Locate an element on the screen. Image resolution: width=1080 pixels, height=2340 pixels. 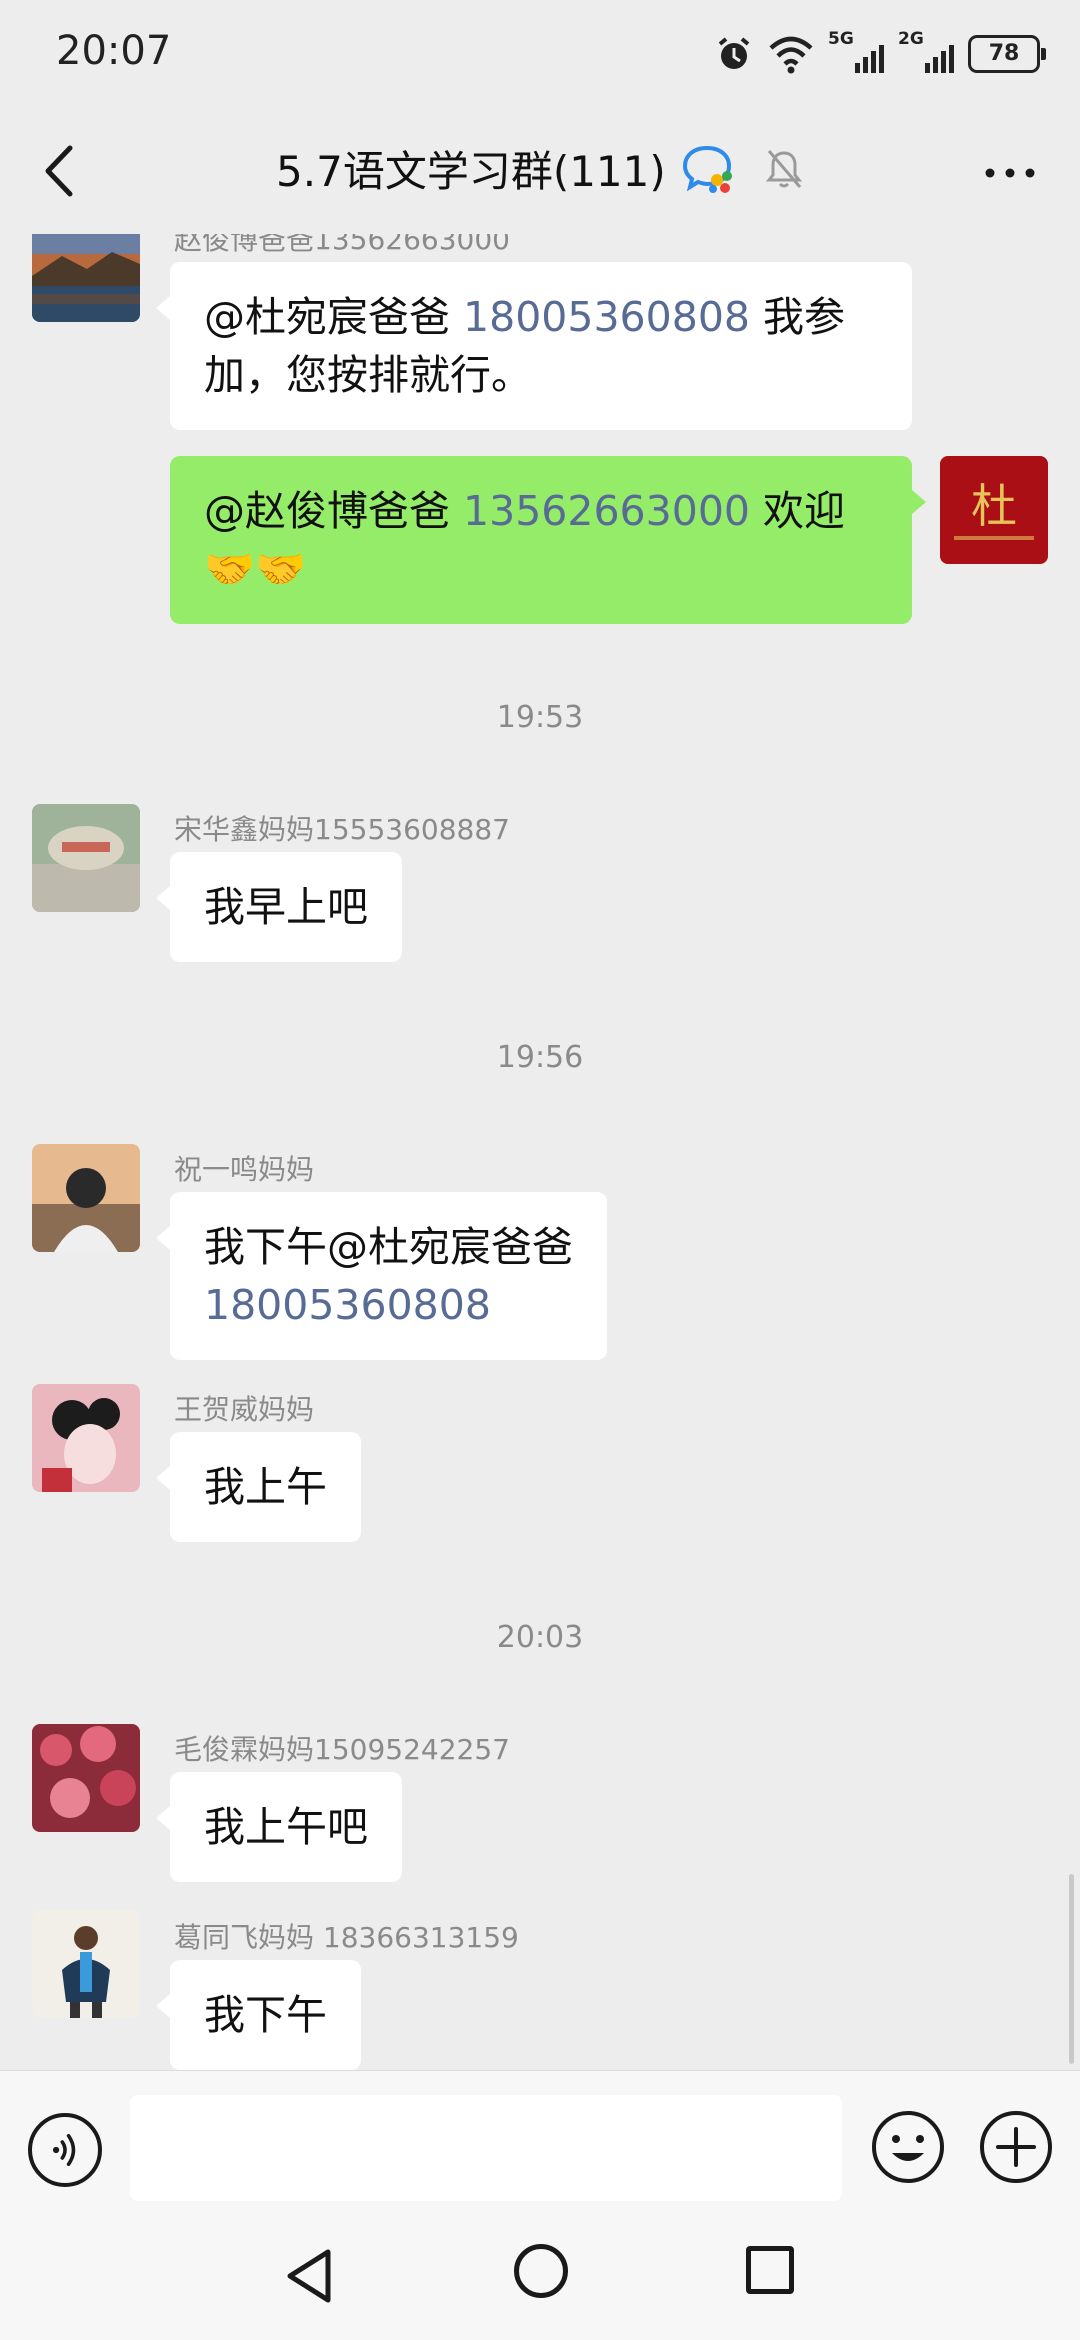
network-1-label: 5G is located at coordinates (841, 39).